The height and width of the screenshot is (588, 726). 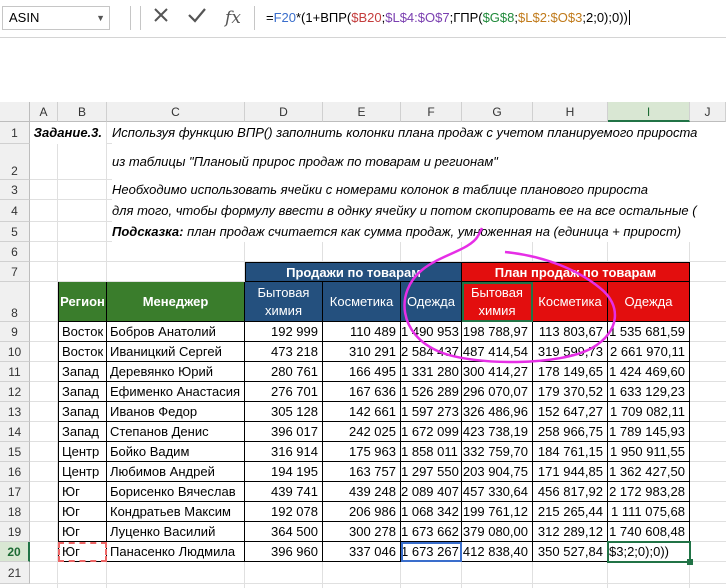 What do you see at coordinates (480, 232) in the screenshot?
I see `annotation-tail` at bounding box center [480, 232].